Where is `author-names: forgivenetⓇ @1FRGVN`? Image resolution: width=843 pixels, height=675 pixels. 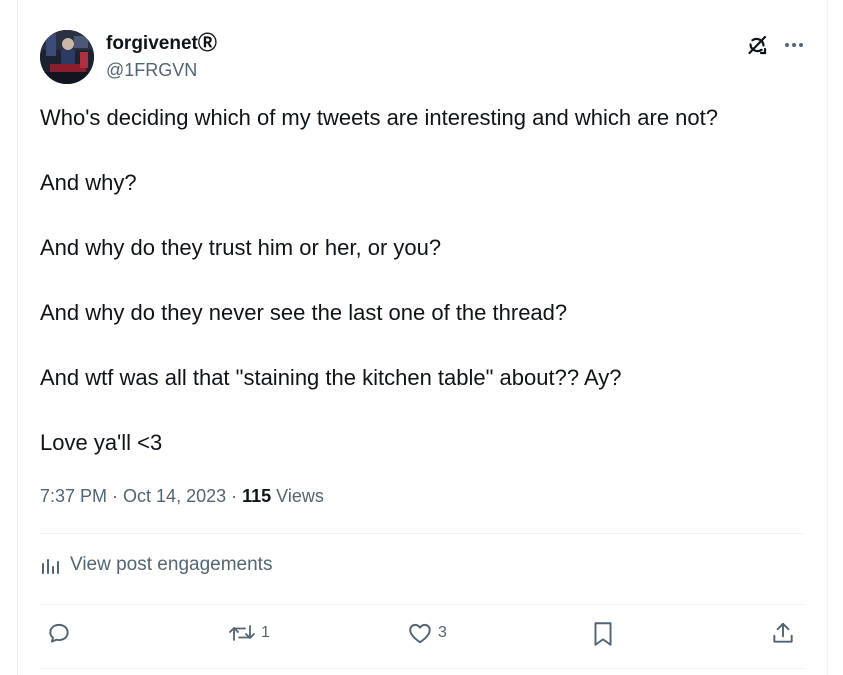 author-names: forgivenetⓇ @1FRGVN is located at coordinates (161, 57).